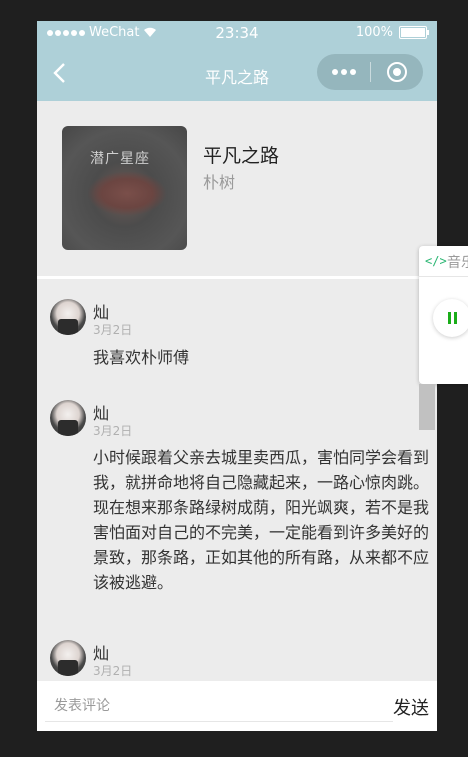 The image size is (468, 757). I want to click on close-circle-icon, so click(397, 72).